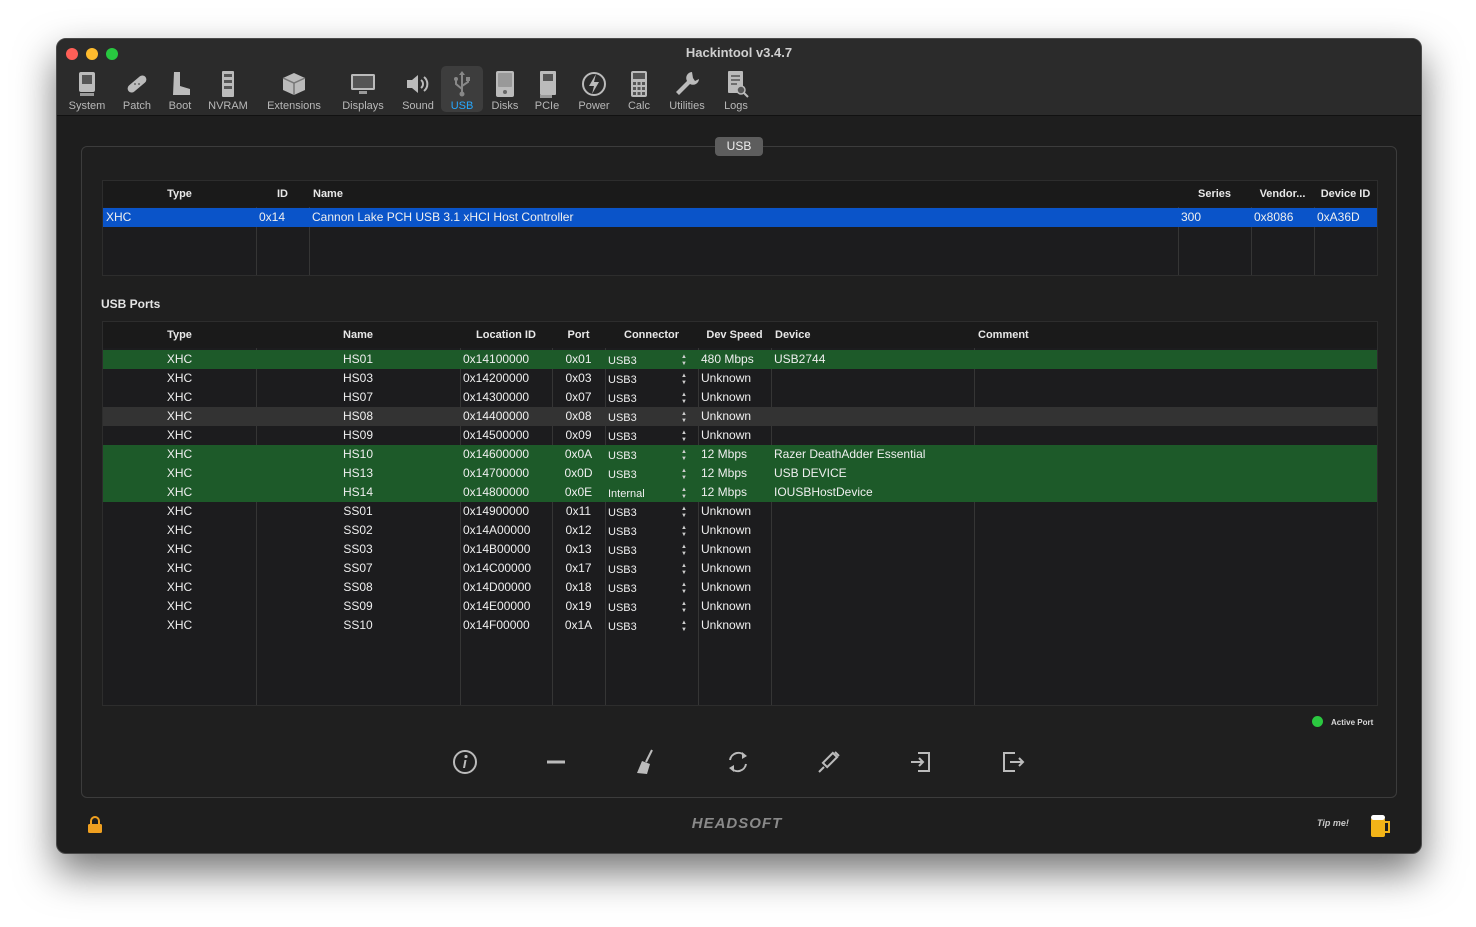 The width and height of the screenshot is (1476, 927). What do you see at coordinates (131, 304) in the screenshot?
I see `usb-ports-title: USB Ports` at bounding box center [131, 304].